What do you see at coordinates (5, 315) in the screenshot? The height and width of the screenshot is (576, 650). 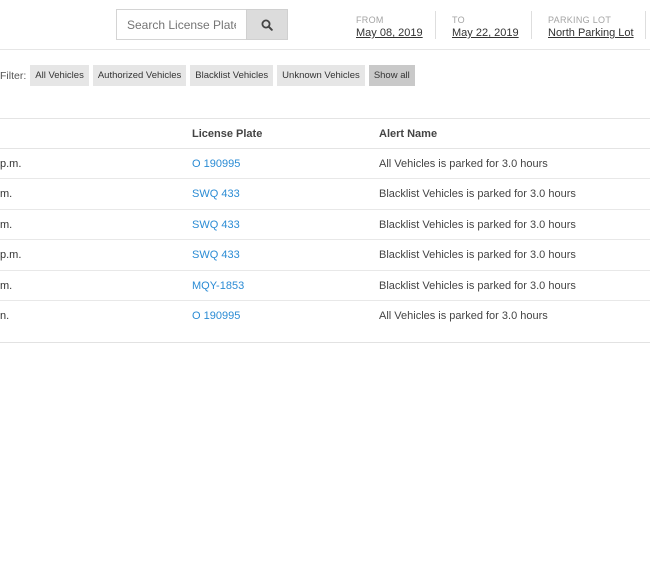 I see `row-time: n.` at bounding box center [5, 315].